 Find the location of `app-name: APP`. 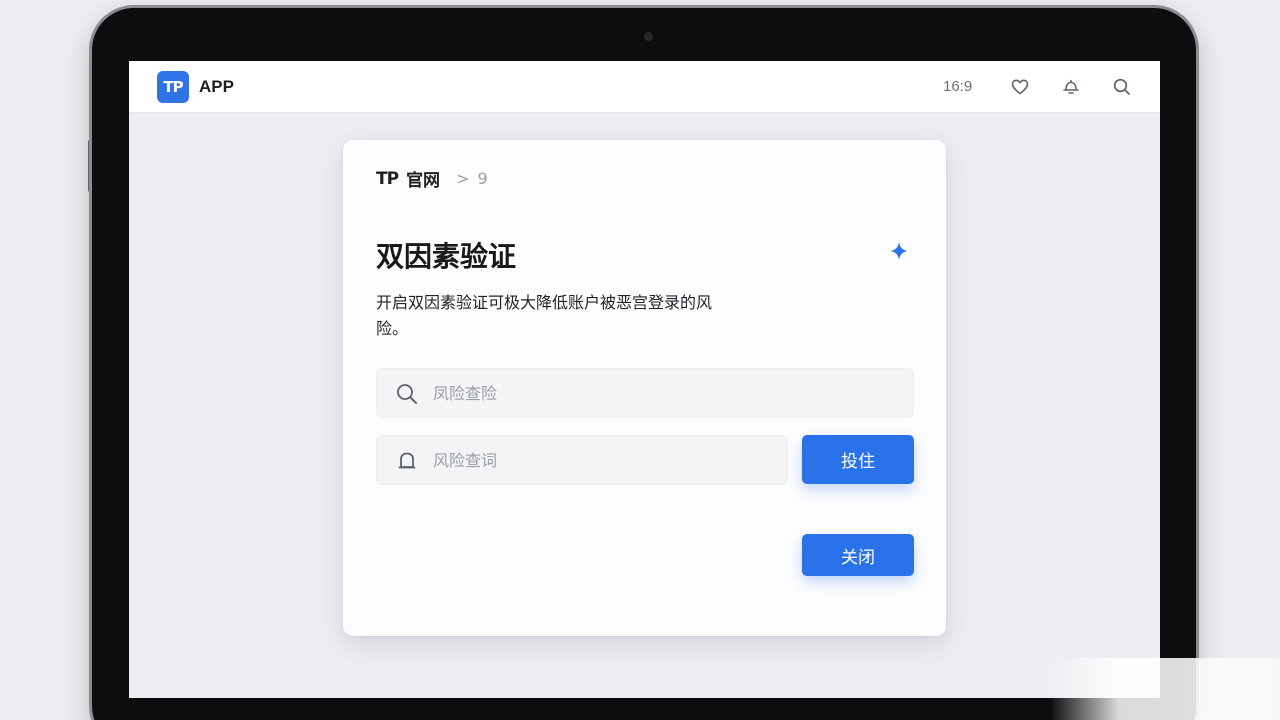

app-name: APP is located at coordinates (216, 86).